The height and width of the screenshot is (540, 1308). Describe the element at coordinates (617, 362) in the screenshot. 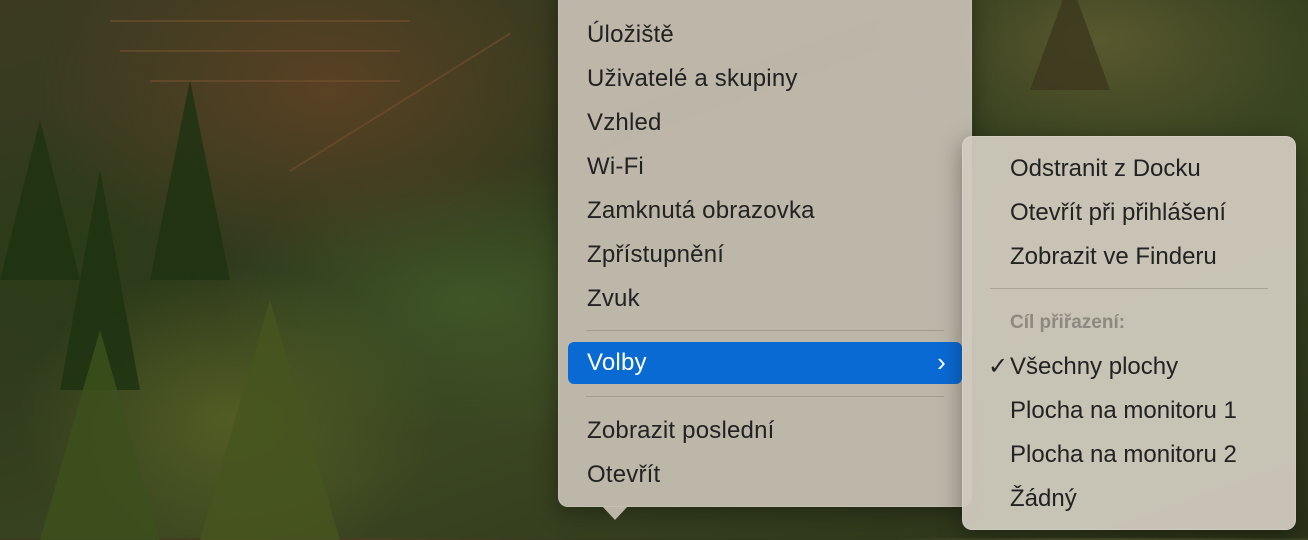

I see `menu-item-volby-label: Volby` at that location.